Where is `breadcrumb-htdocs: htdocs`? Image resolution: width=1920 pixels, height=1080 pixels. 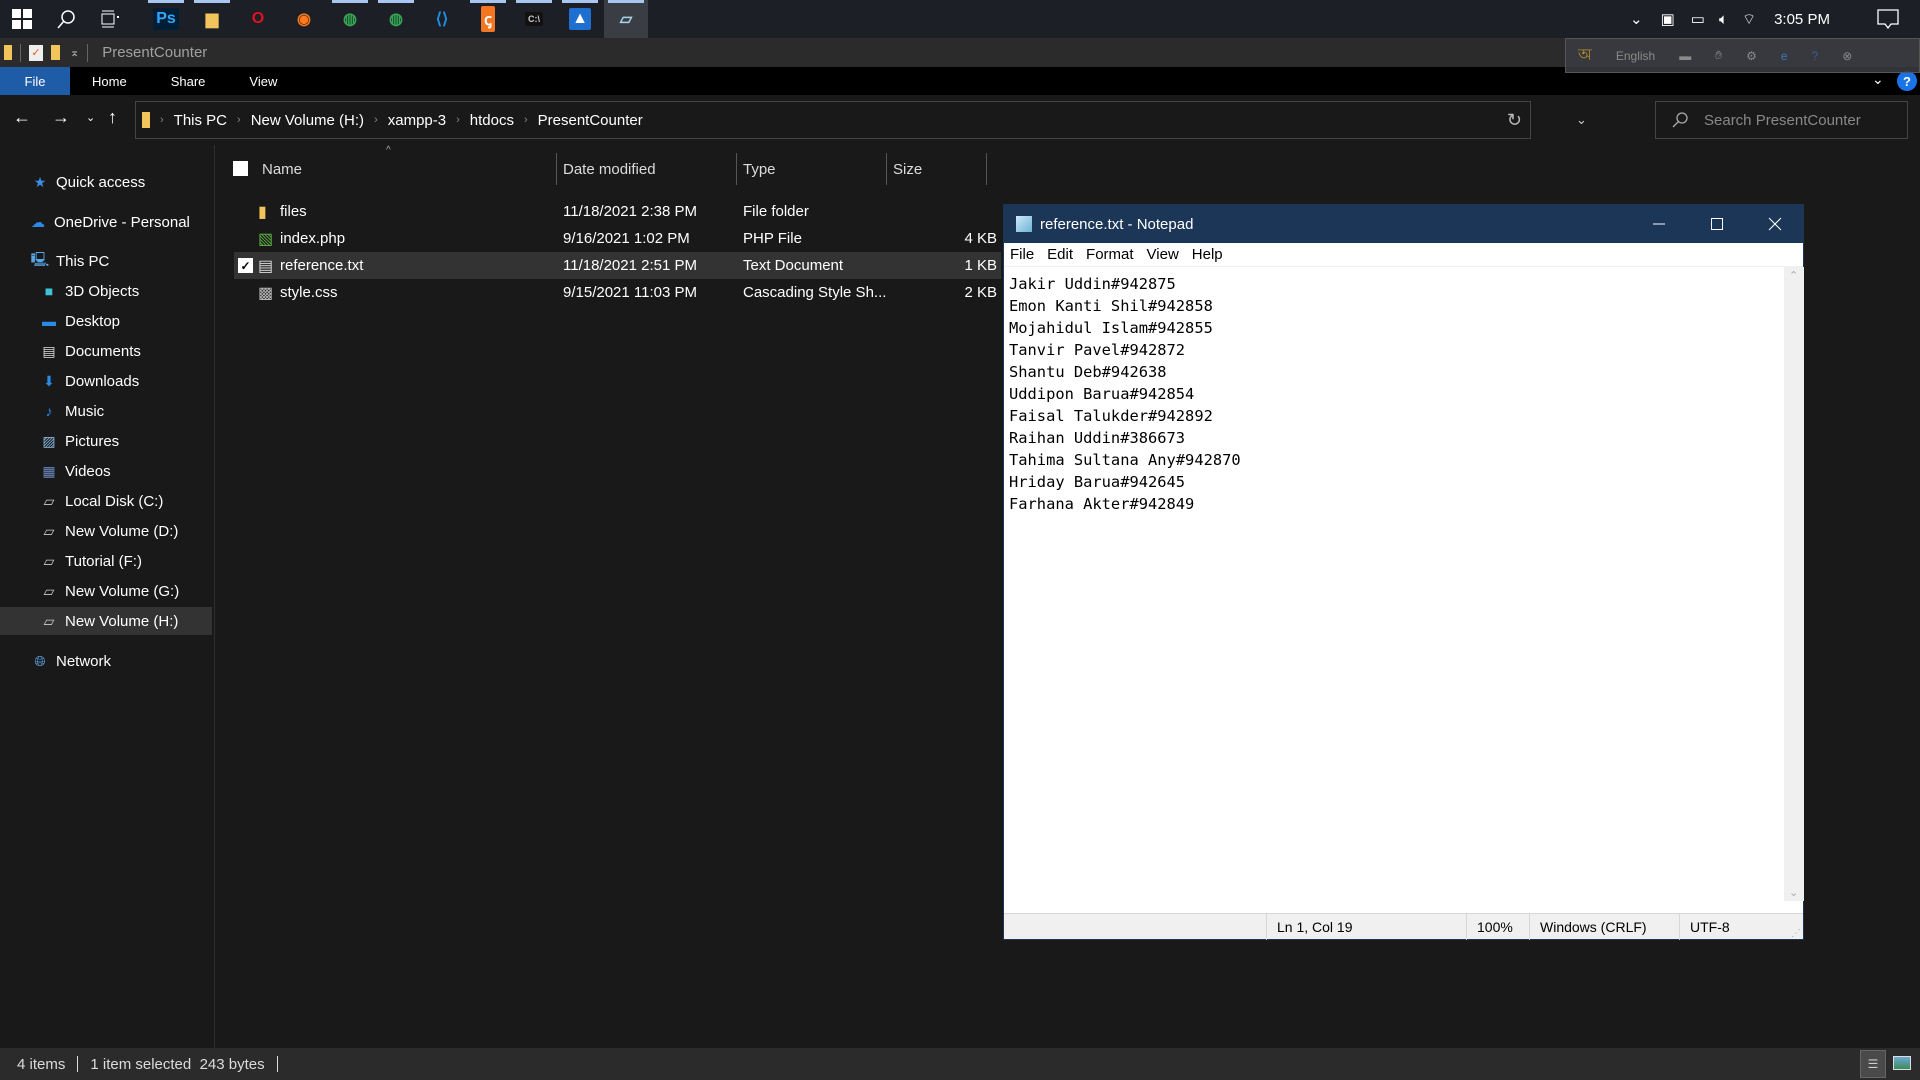 breadcrumb-htdocs: htdocs is located at coordinates (492, 120).